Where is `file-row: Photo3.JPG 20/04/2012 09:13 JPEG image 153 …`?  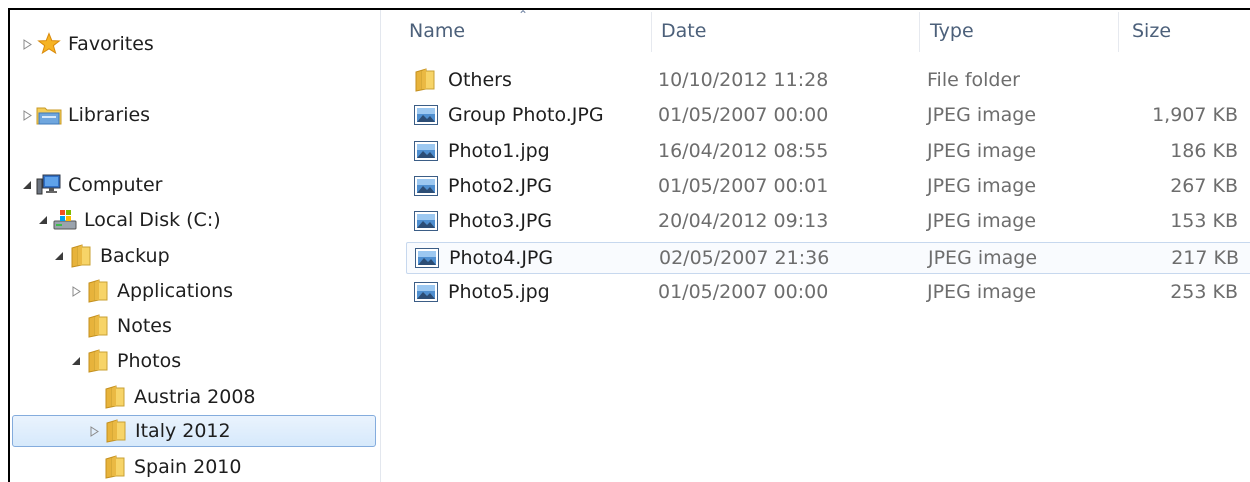 file-row: Photo3.JPG 20/04/2012 09:13 JPEG image 153 … is located at coordinates (828, 222).